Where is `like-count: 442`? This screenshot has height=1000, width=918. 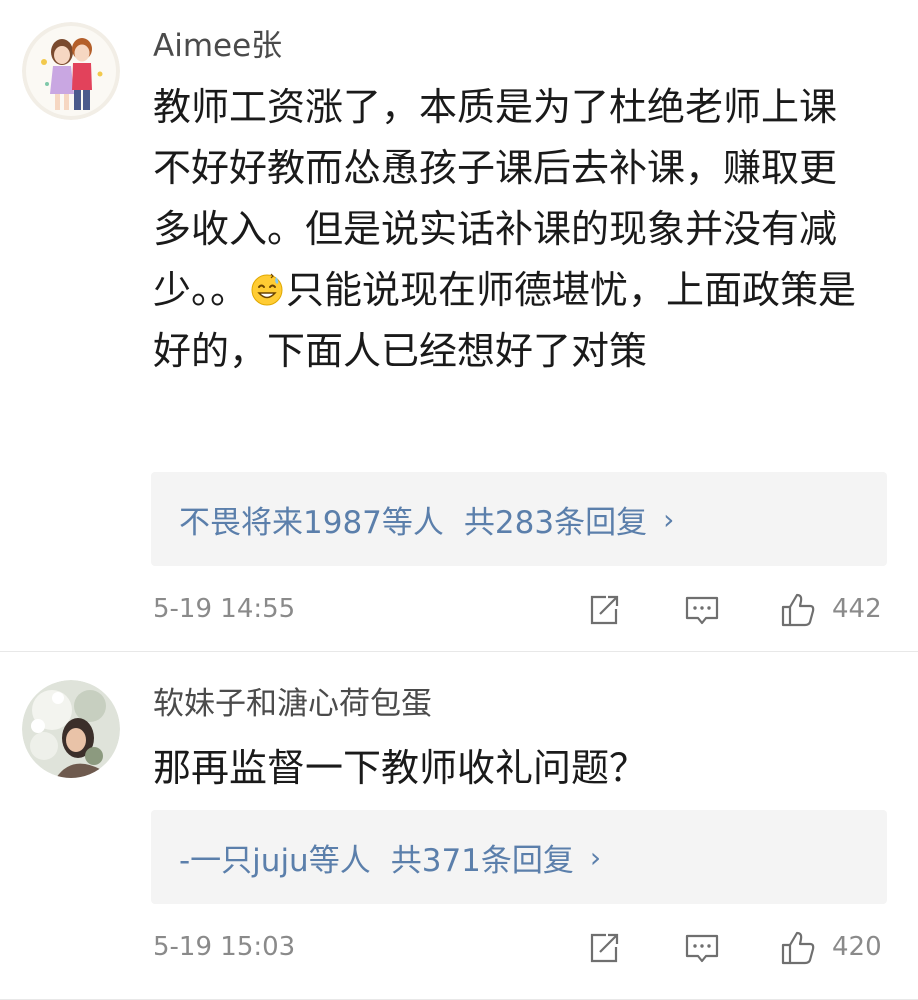 like-count: 442 is located at coordinates (857, 609).